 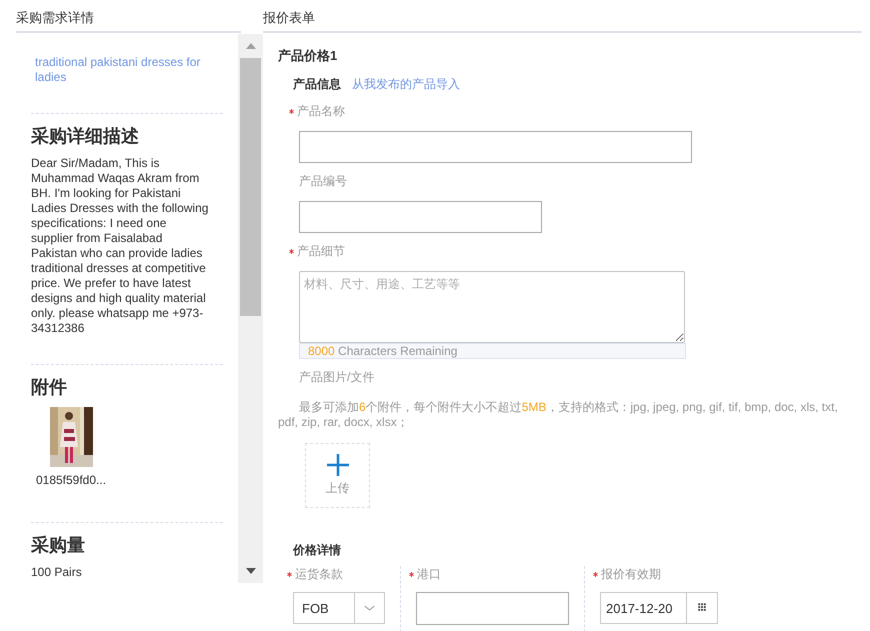 I want to click on panel-title: 报价表单, so click(x=562, y=19).